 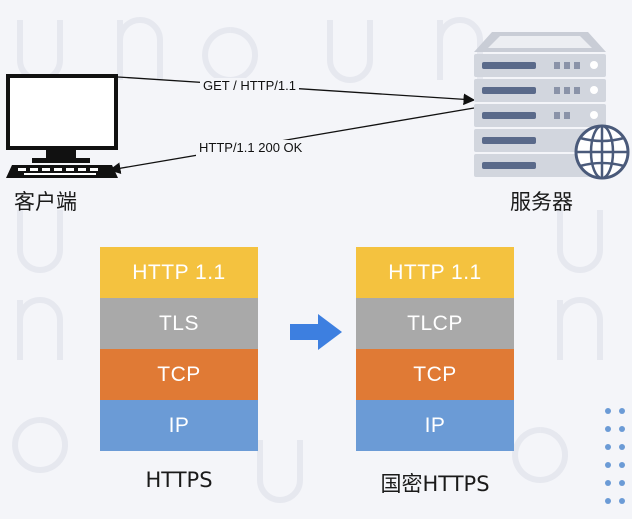 What do you see at coordinates (435, 484) in the screenshot?
I see `gm-https-caption: 国密HTTPS` at bounding box center [435, 484].